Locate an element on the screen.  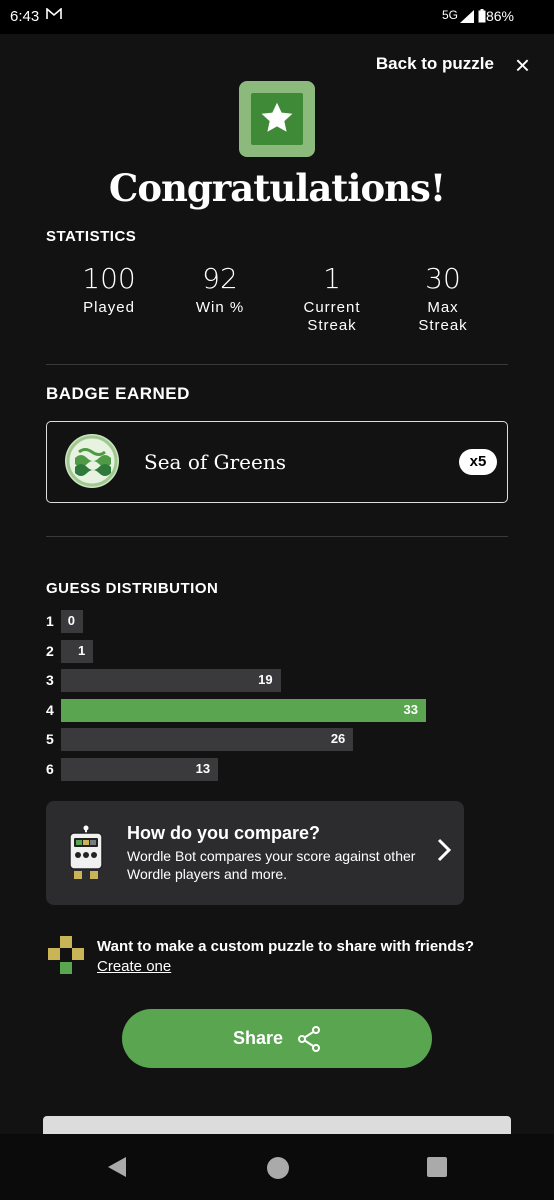
share-label: Share is located at coordinates (258, 1038).